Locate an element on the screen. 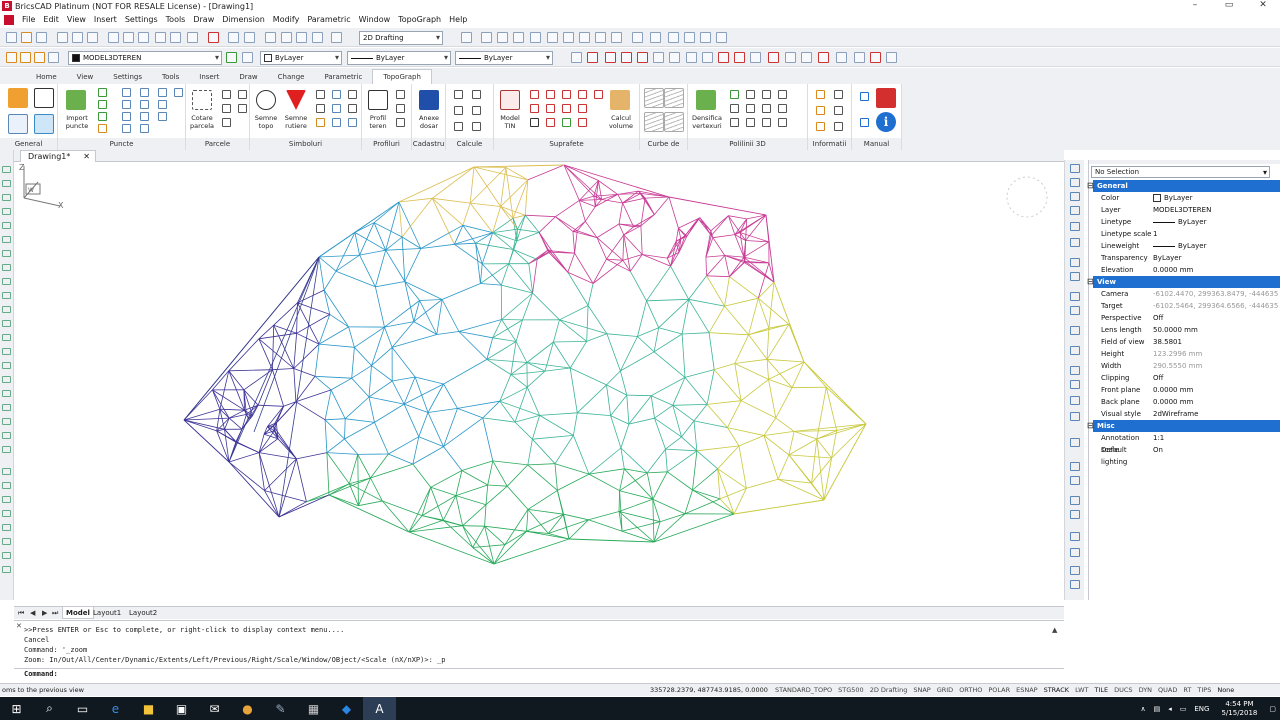 The height and width of the screenshot is (720, 1280). section-general: General is located at coordinates (1183, 186).